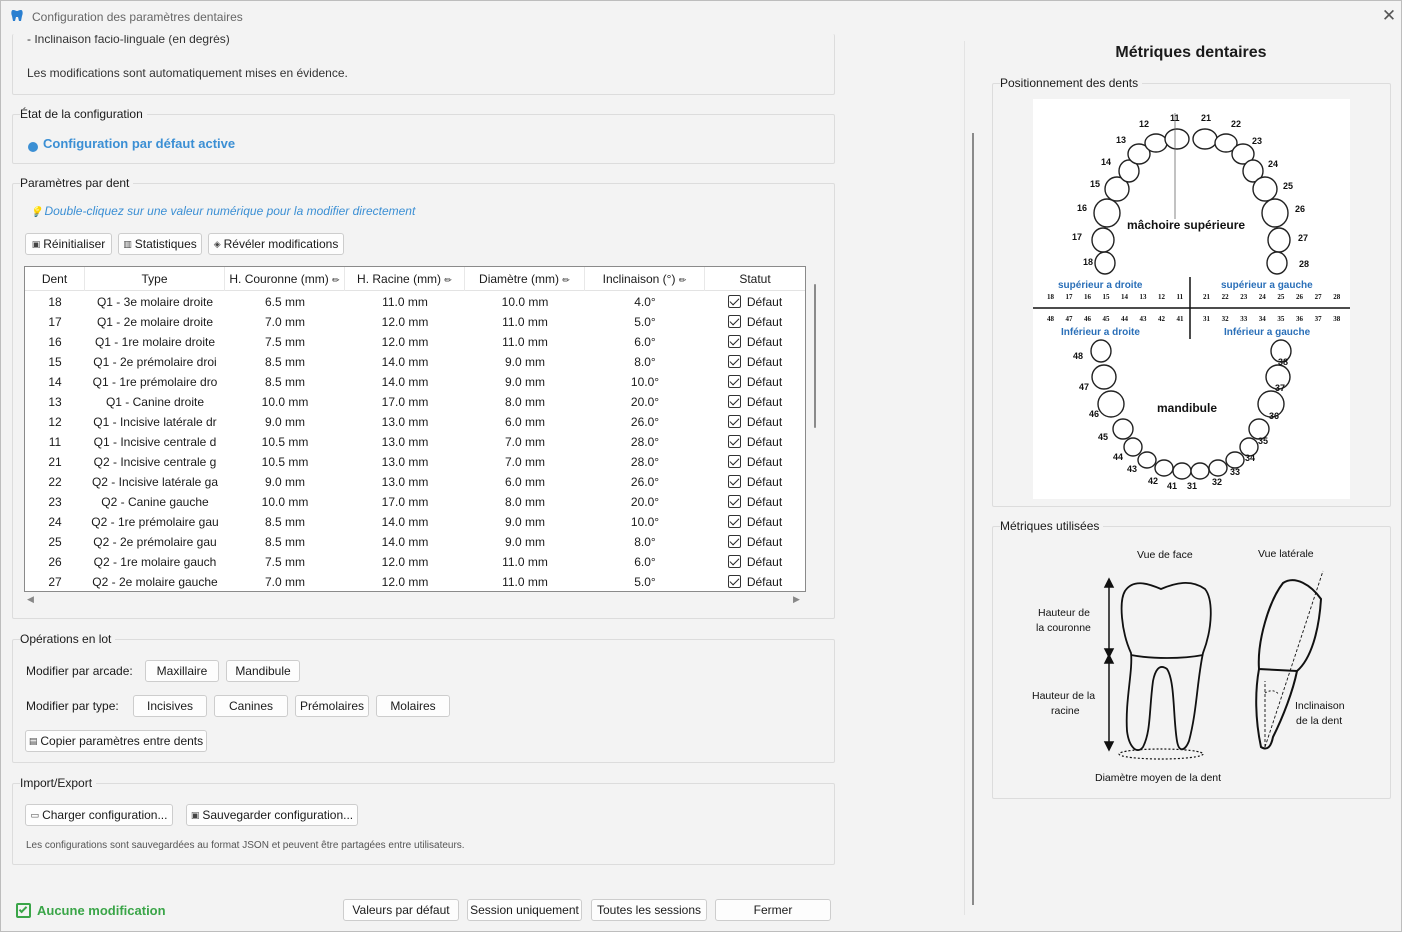 This screenshot has width=1402, height=932. I want to click on arch-maxillary-button: Maxillaire, so click(182, 671).